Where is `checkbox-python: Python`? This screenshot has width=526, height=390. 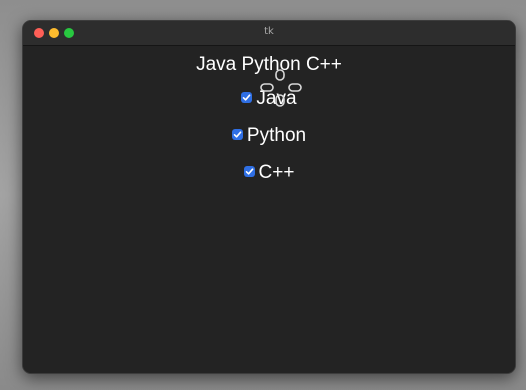
checkbox-python: Python is located at coordinates (269, 136).